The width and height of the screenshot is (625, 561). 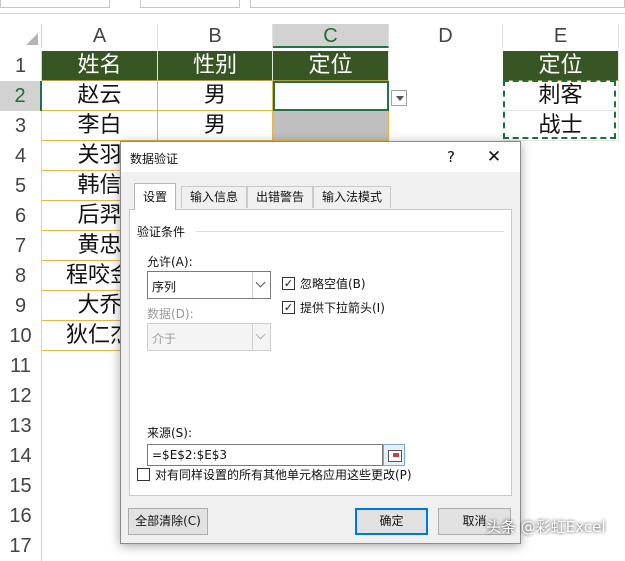 What do you see at coordinates (209, 285) in the screenshot?
I see `allow-select: 序列` at bounding box center [209, 285].